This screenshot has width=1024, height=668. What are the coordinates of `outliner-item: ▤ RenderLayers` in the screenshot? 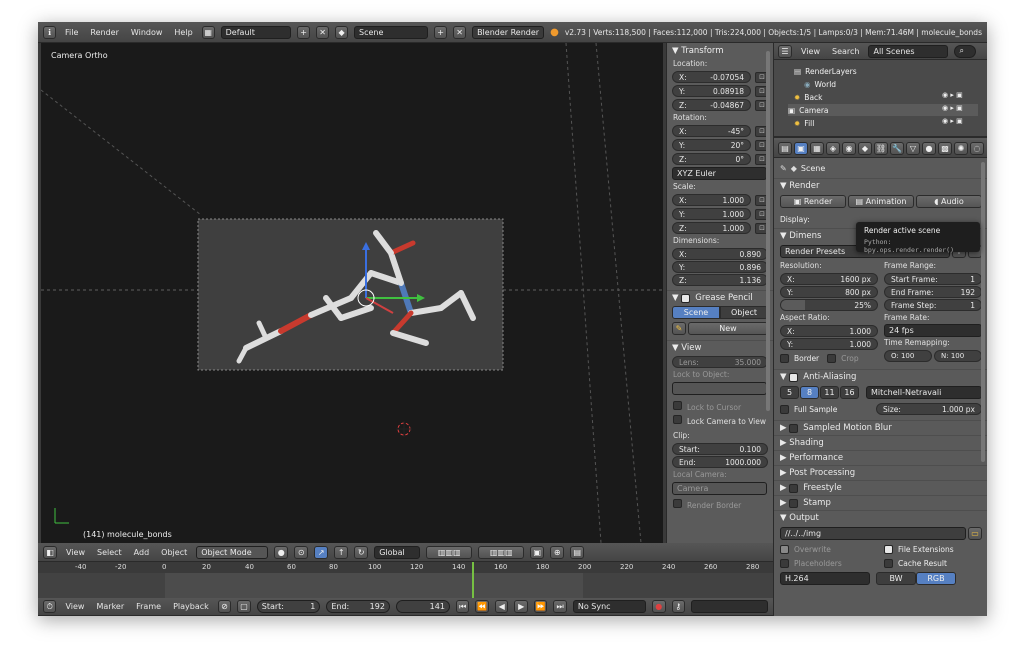 It's located at (825, 71).